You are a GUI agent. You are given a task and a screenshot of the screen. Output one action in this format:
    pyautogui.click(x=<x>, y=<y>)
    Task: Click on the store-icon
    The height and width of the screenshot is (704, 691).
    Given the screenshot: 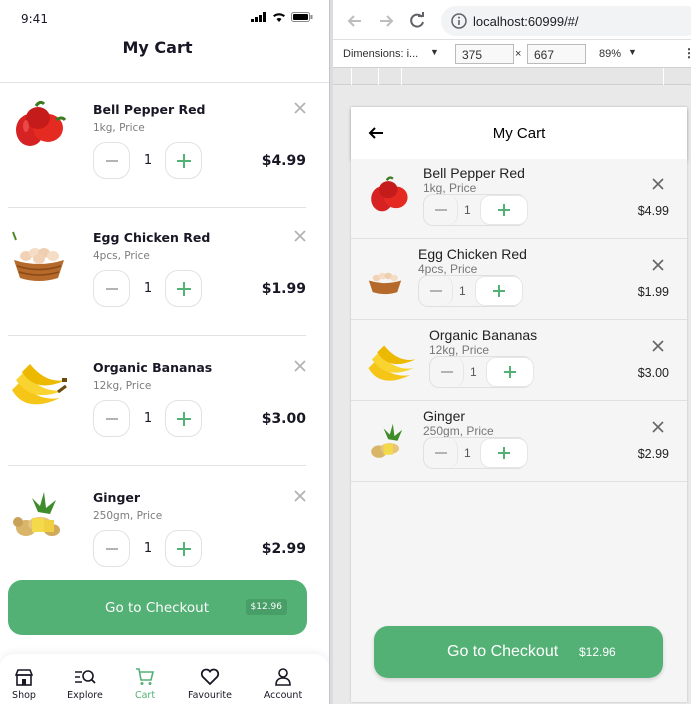 What is the action you would take?
    pyautogui.click(x=24, y=677)
    